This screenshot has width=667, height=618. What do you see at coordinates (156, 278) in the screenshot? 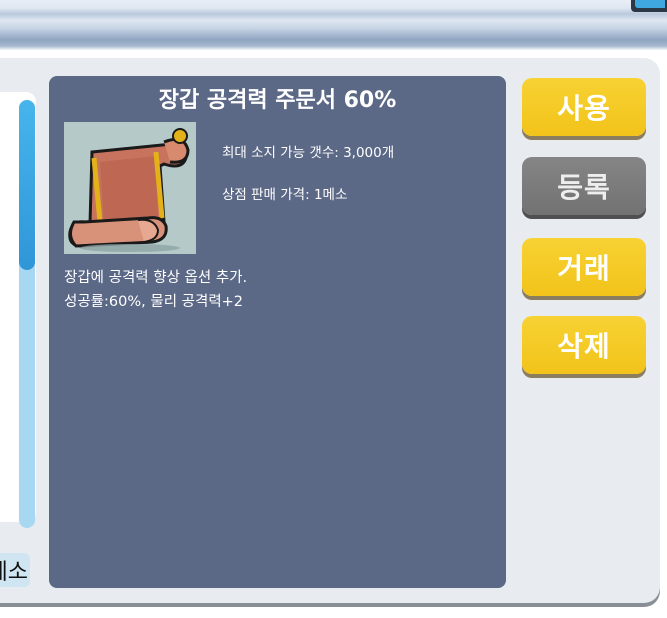
I see `description-line-1: 장갑에 공격력 향상 옵션 추가.` at bounding box center [156, 278].